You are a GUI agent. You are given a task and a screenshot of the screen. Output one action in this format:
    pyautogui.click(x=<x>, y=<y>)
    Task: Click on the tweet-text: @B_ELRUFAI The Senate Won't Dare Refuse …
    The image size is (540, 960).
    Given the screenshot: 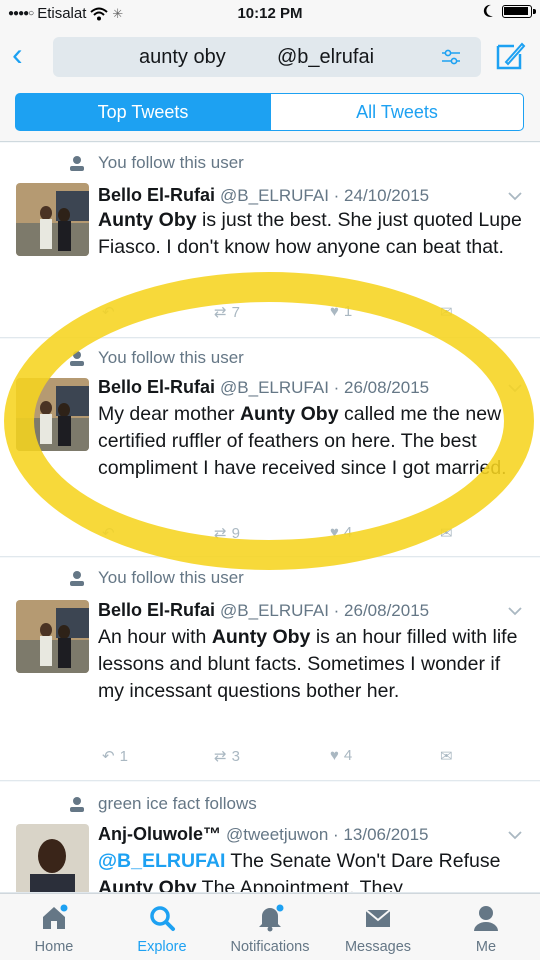 What is the action you would take?
    pyautogui.click(x=313, y=870)
    